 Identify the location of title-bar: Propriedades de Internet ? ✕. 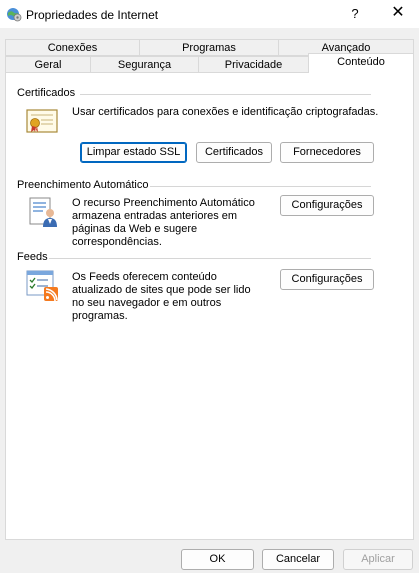
(209, 14).